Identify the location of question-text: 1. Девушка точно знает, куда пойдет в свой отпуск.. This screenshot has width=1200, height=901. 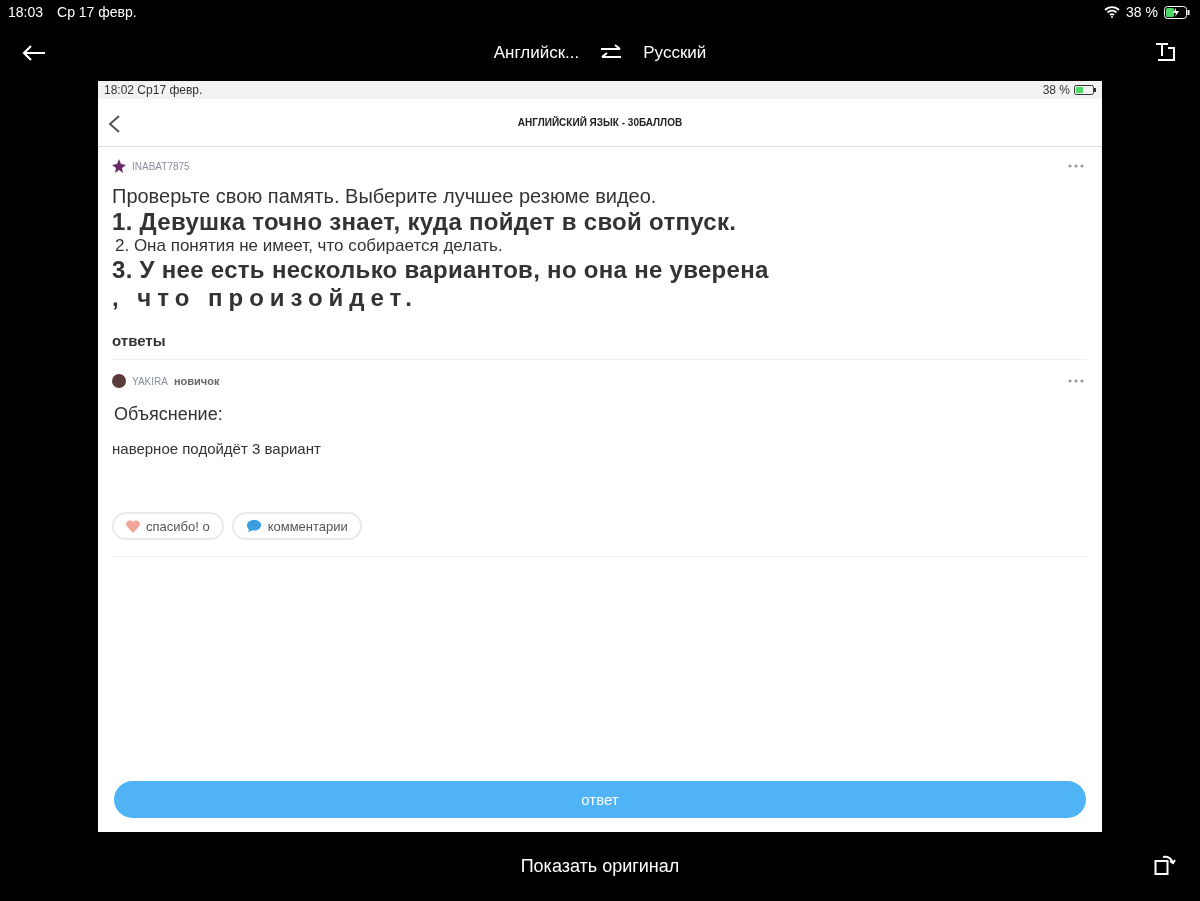
(425, 222).